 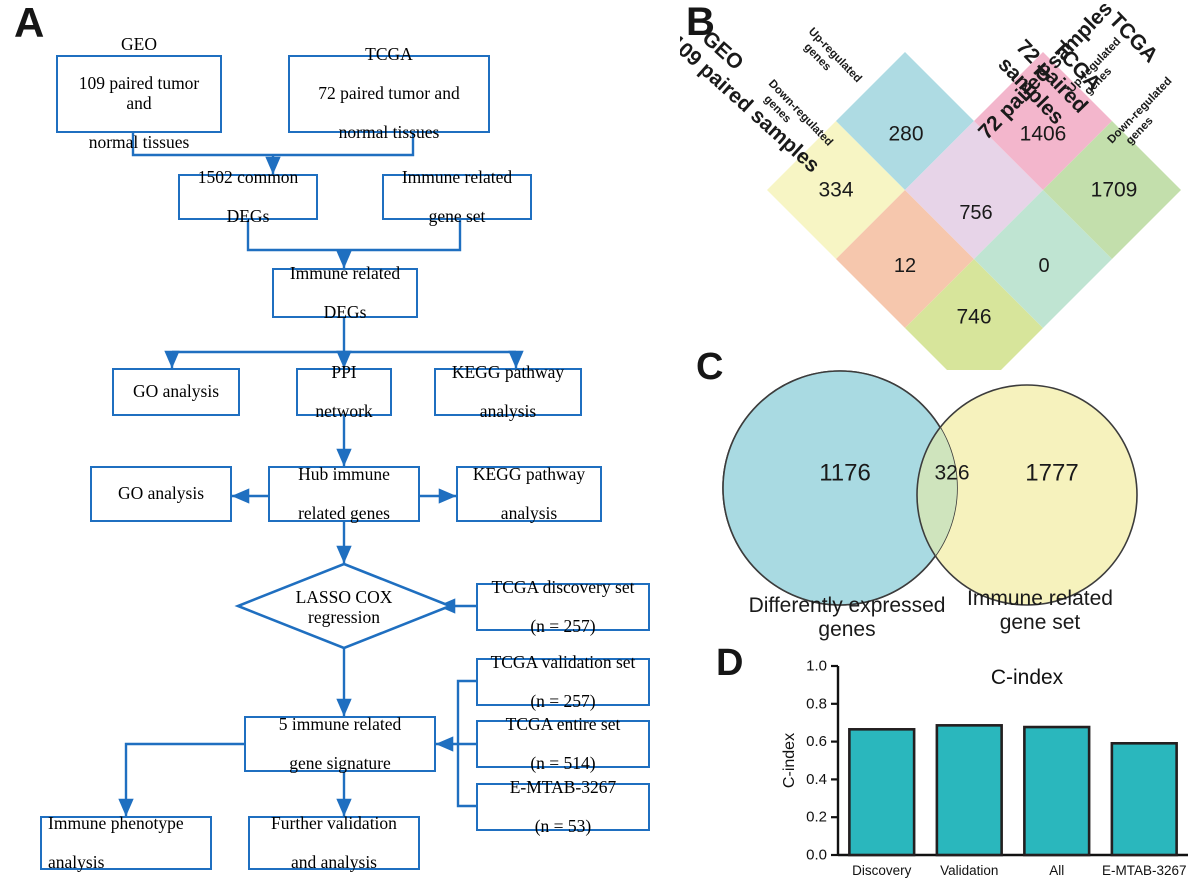 I want to click on region-value-746: 746, so click(x=973, y=317).